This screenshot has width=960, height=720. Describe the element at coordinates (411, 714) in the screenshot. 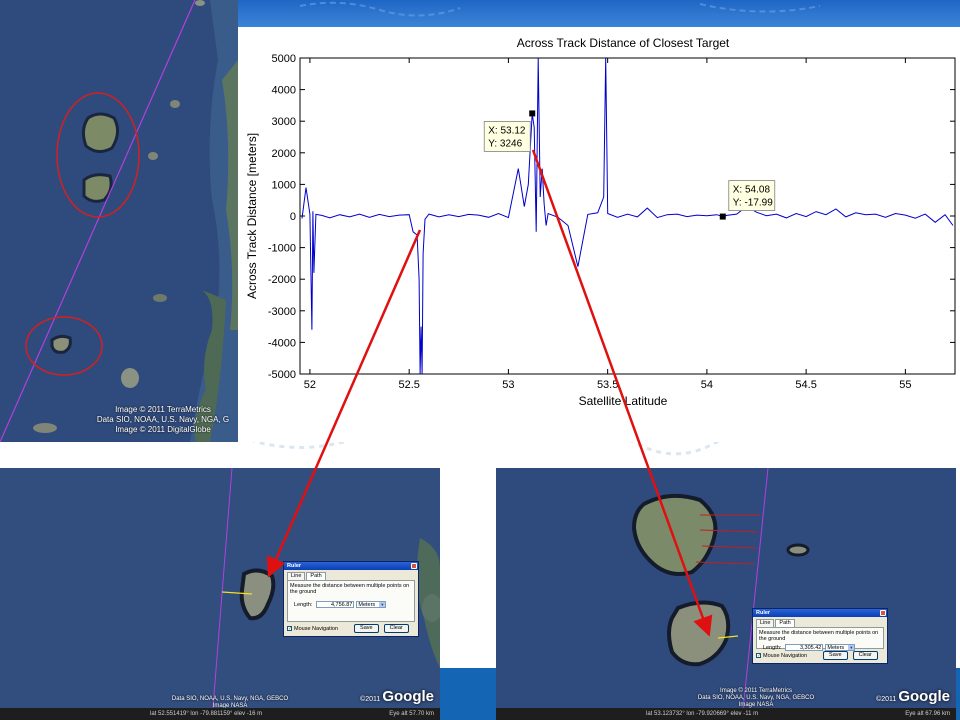

I see `eye-altitude-readout: Eye alt 57.70 km` at that location.